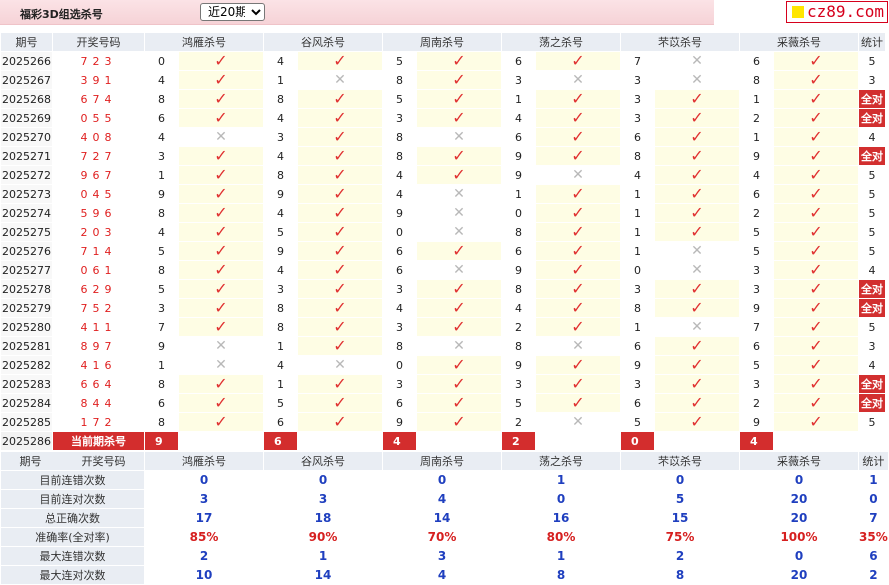 This screenshot has width=889, height=585. What do you see at coordinates (26, 99) in the screenshot?
I see `issue-number: 2025268` at bounding box center [26, 99].